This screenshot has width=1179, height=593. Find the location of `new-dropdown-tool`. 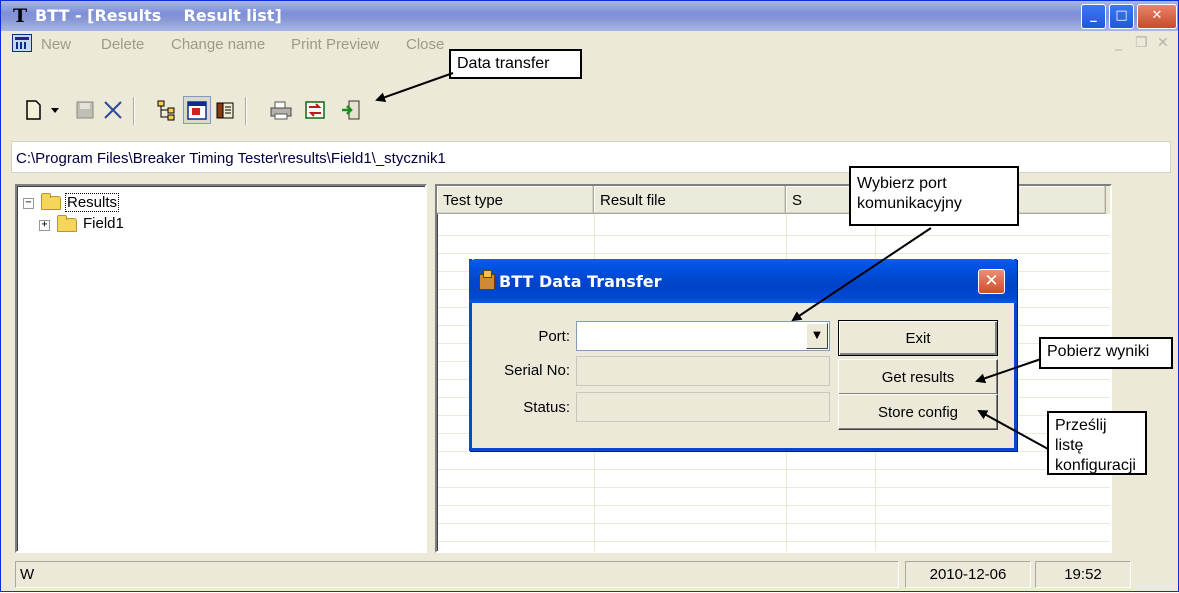

new-dropdown-tool is located at coordinates (55, 110).